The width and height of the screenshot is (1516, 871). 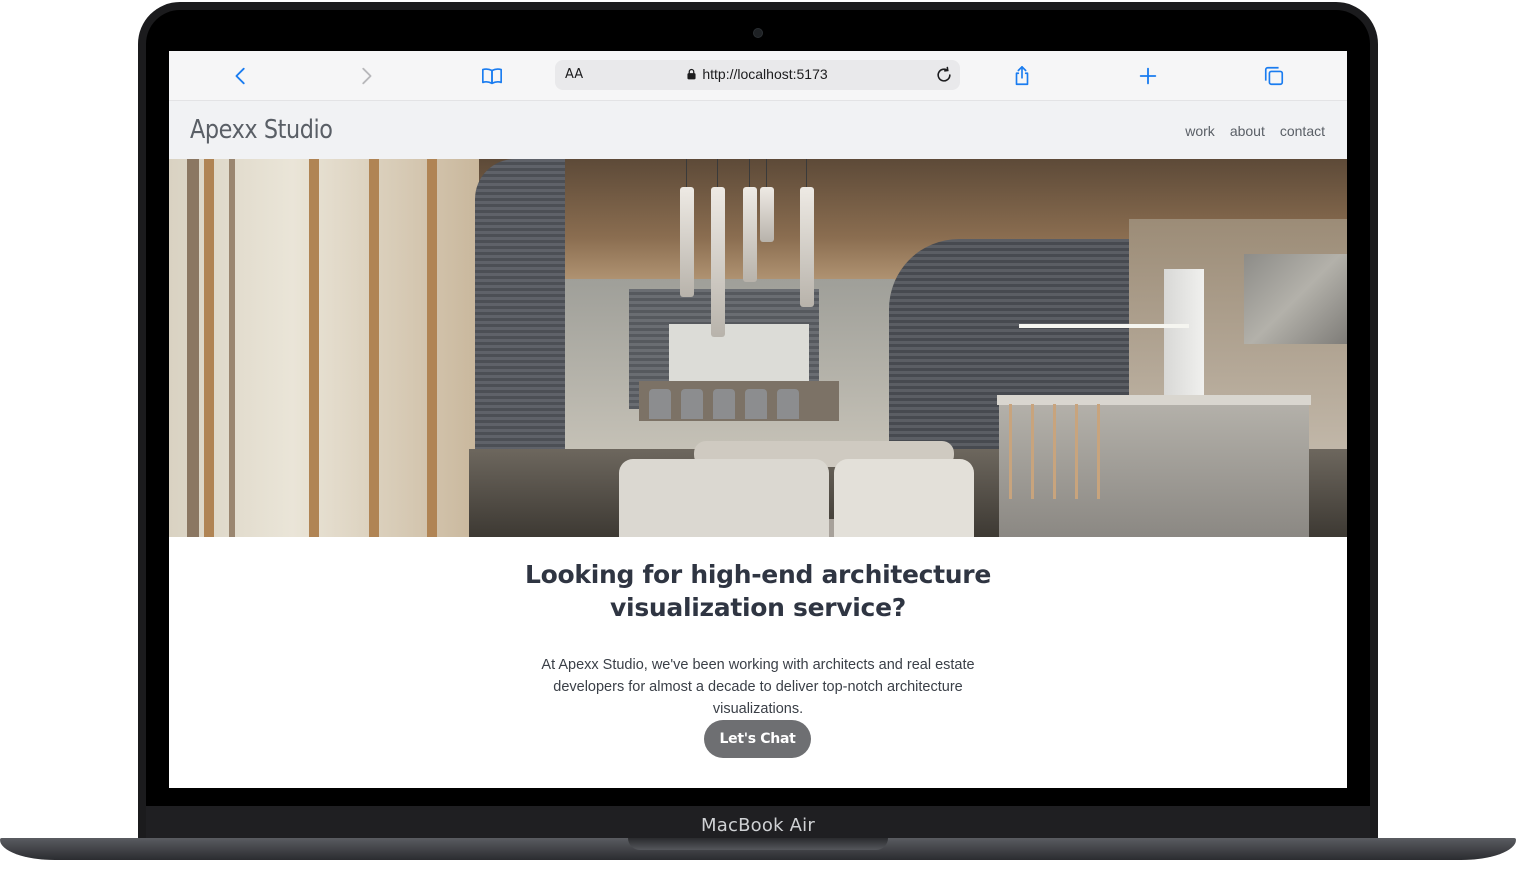 What do you see at coordinates (758, 574) in the screenshot?
I see `hero-headline-line1: Looking for high-end architecture` at bounding box center [758, 574].